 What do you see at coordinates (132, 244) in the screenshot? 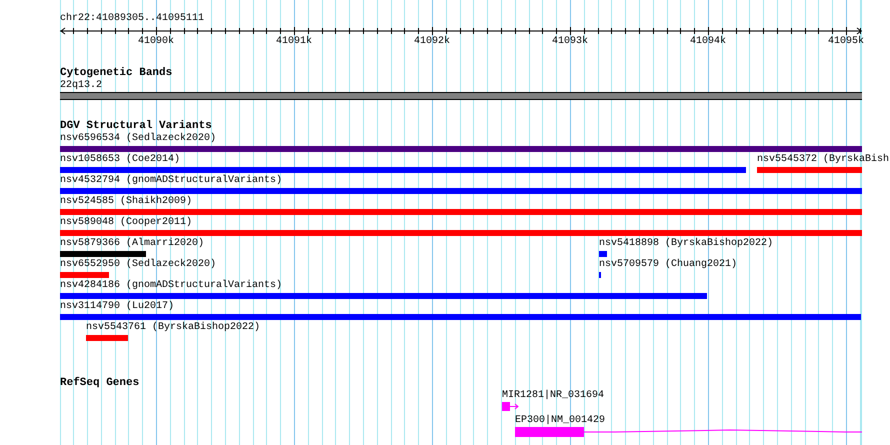
I see `variant-label: nsv5879366 (Almarri2020)` at bounding box center [132, 244].